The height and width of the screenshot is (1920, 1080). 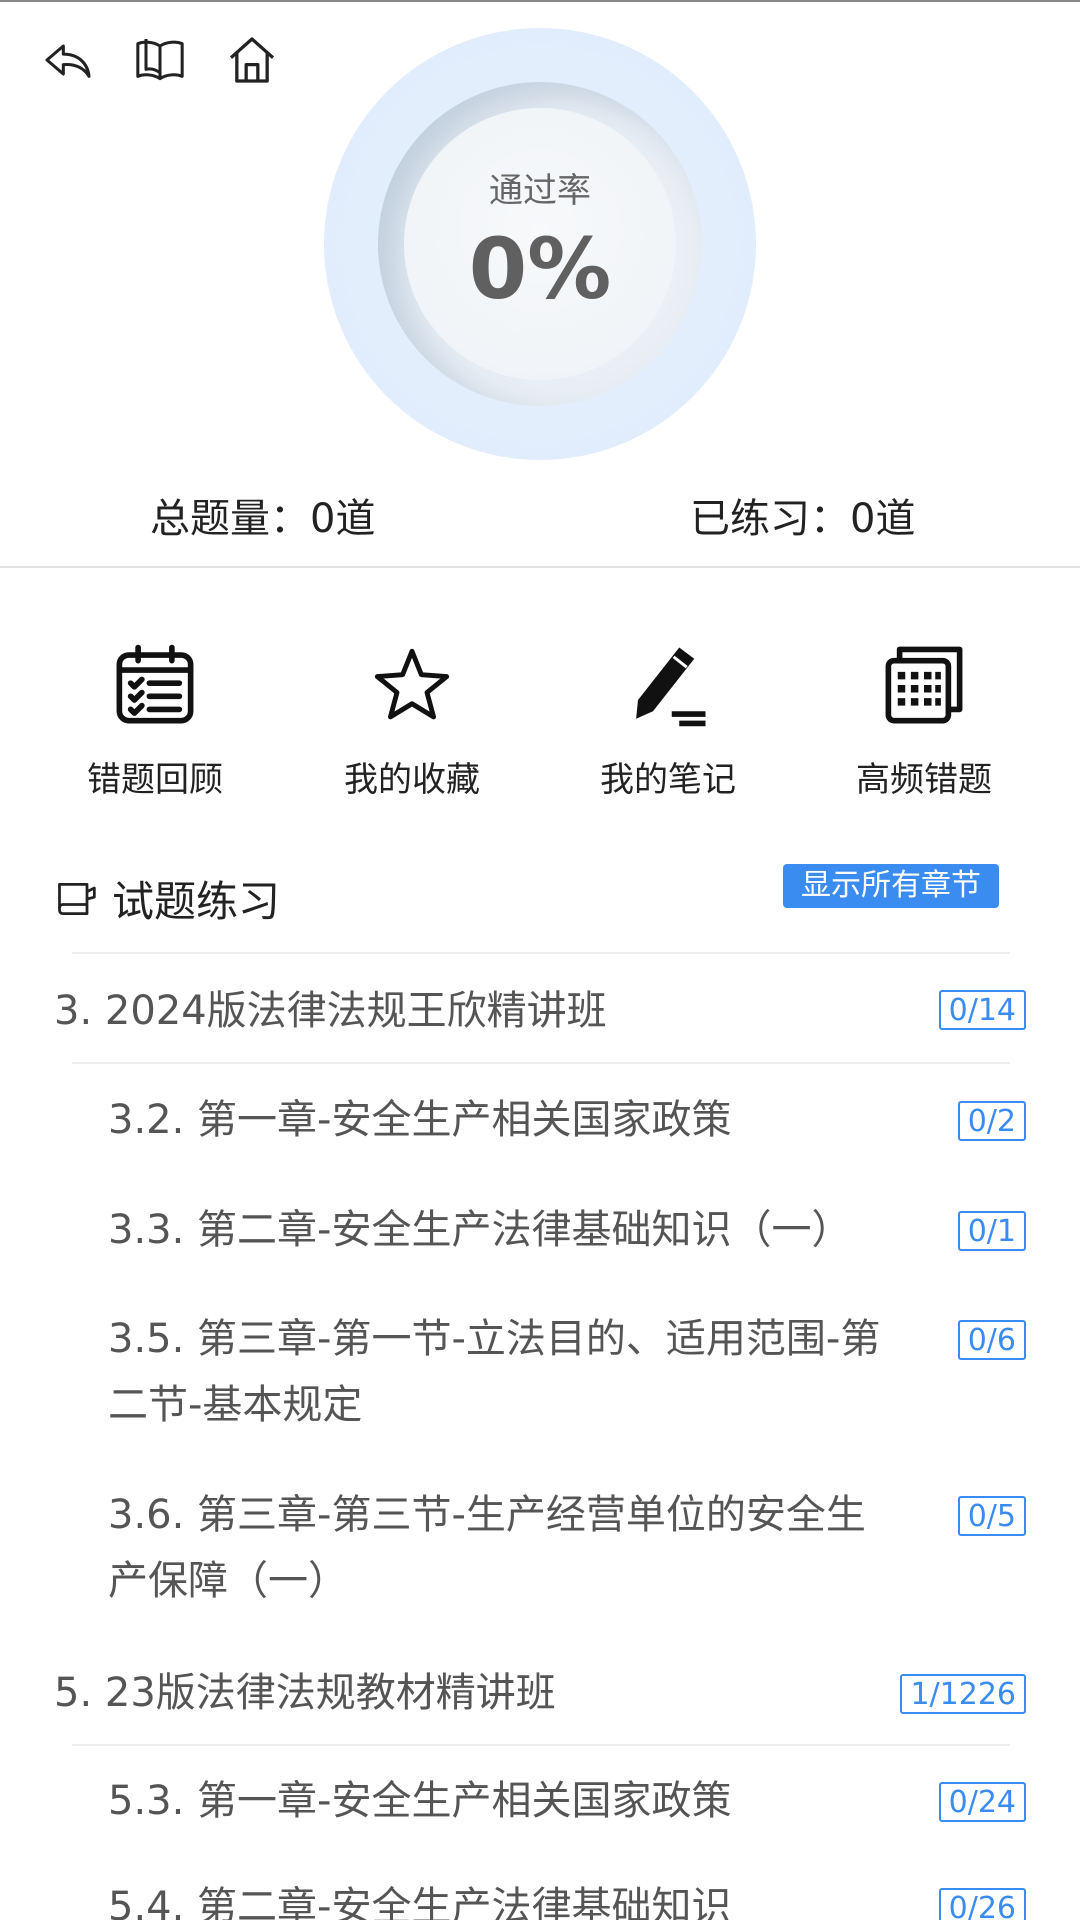 What do you see at coordinates (540, 191) in the screenshot?
I see `pass-rate-label: 通过率` at bounding box center [540, 191].